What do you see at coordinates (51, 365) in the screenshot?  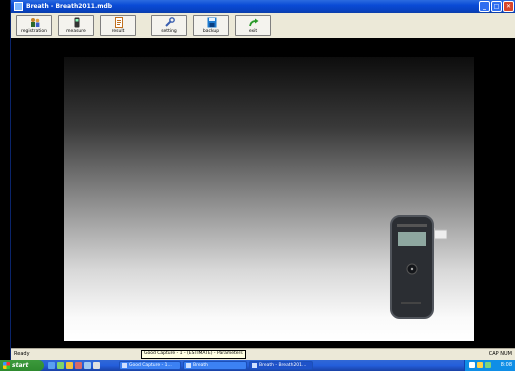 I see `ie-icon` at bounding box center [51, 365].